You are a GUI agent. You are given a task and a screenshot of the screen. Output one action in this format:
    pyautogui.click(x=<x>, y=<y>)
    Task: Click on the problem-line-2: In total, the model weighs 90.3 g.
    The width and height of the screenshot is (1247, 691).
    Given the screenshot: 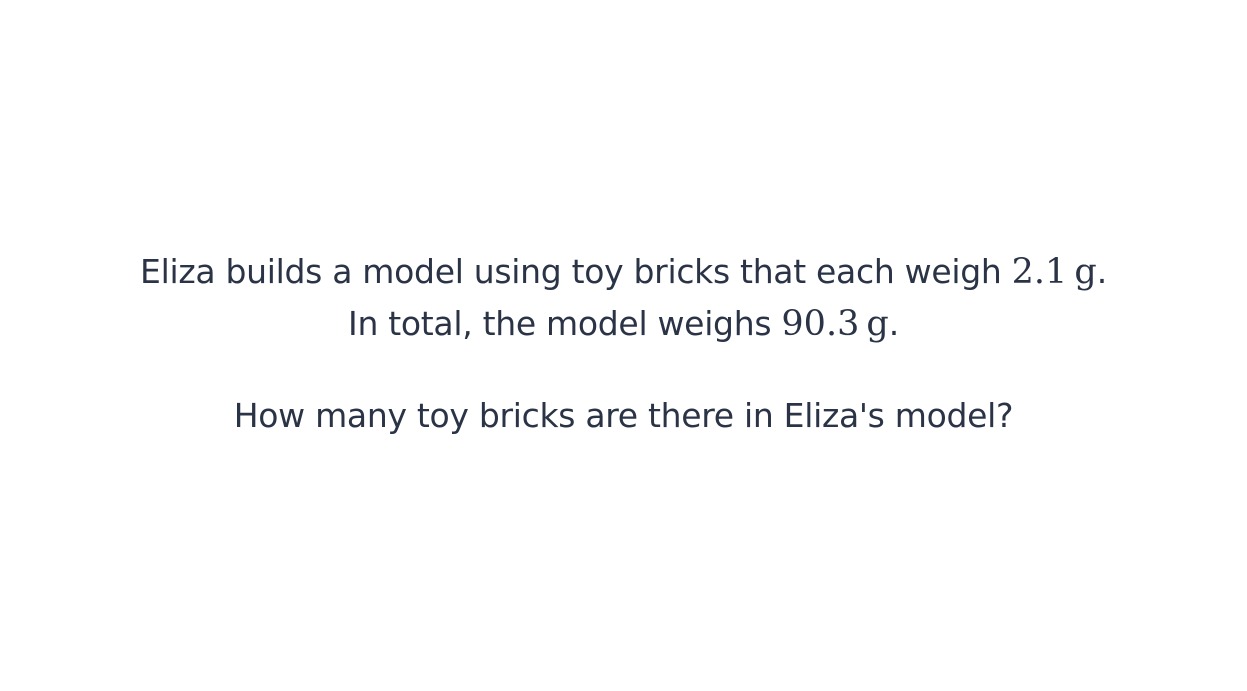 What is the action you would take?
    pyautogui.click(x=623, y=324)
    